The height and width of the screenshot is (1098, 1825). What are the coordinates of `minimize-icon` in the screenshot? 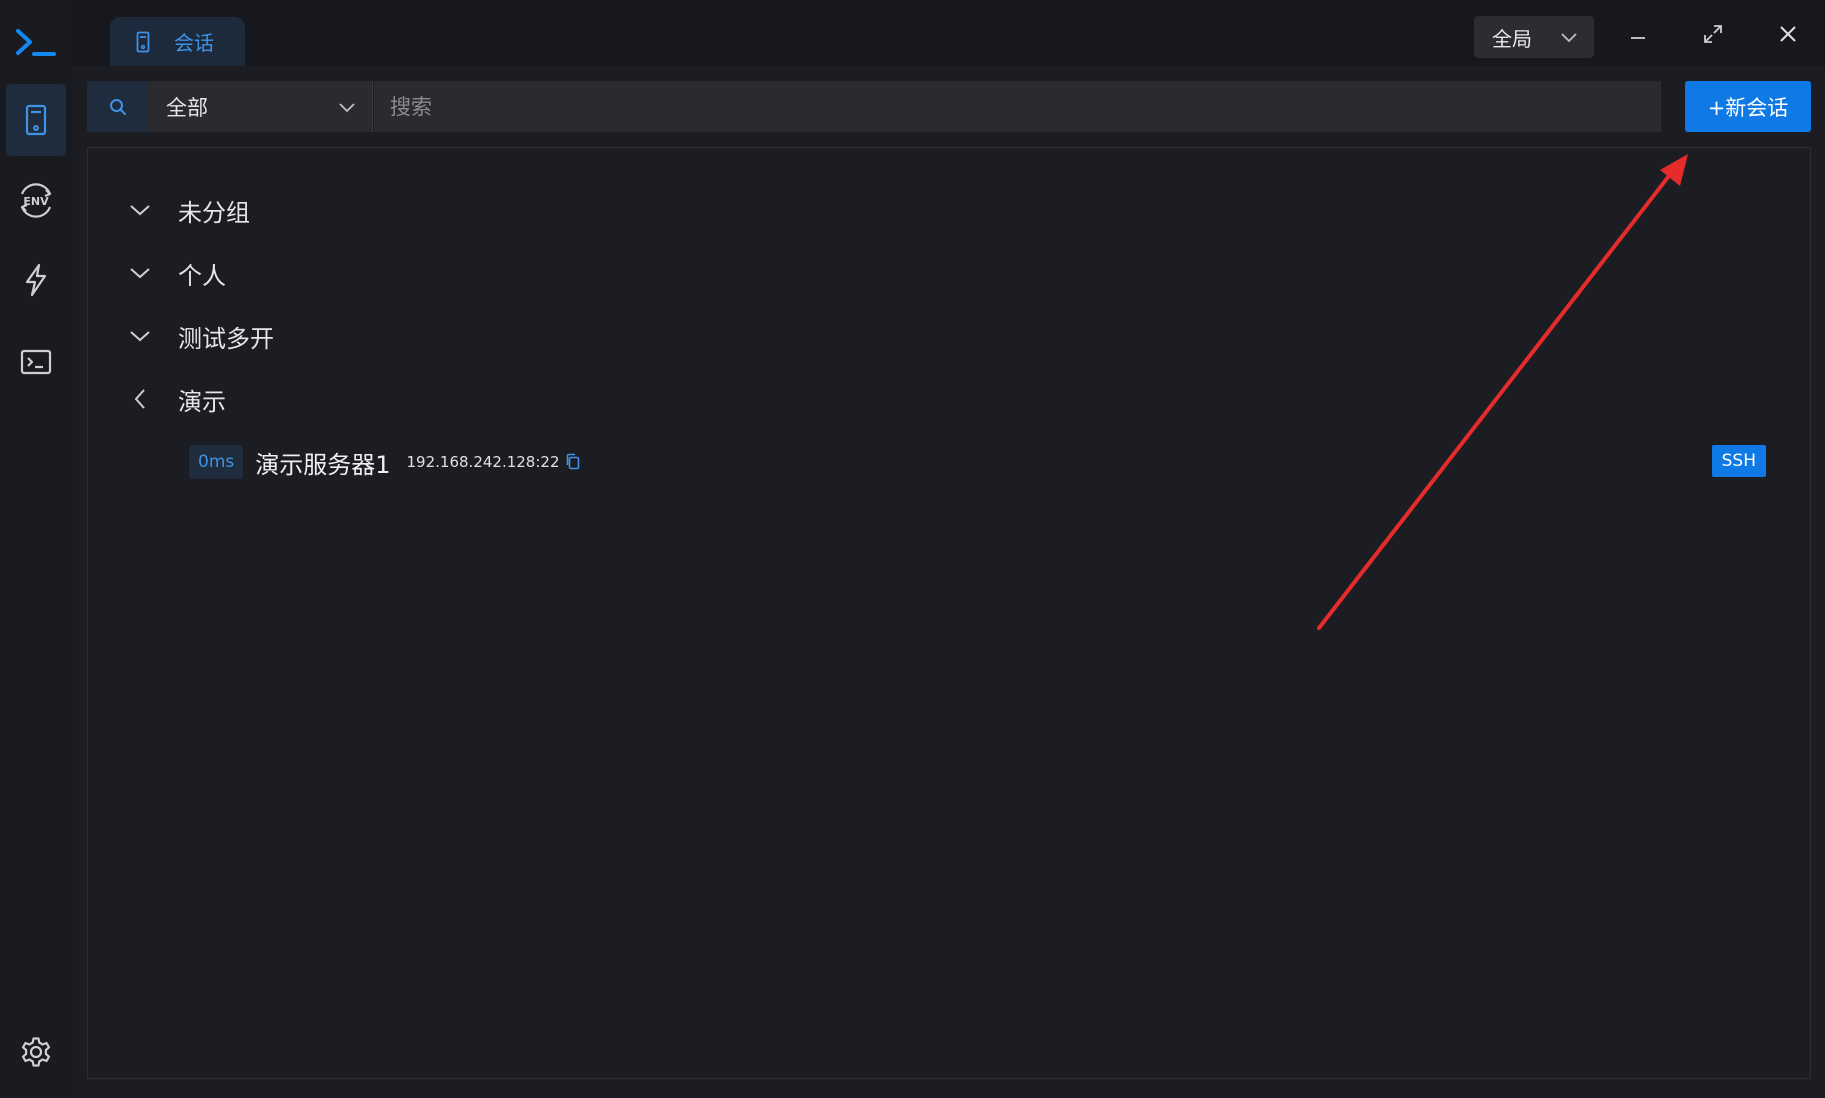 It's located at (1638, 38).